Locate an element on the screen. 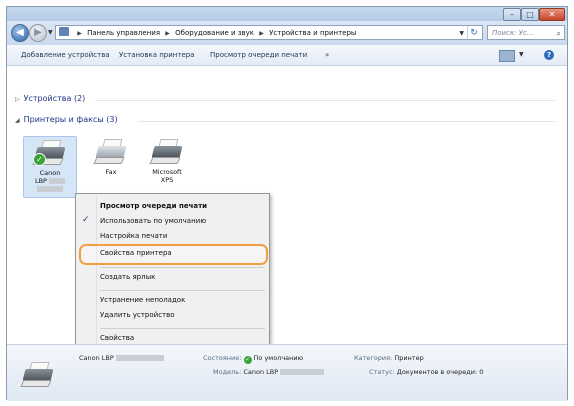  model-label: Модель: is located at coordinates (227, 372).